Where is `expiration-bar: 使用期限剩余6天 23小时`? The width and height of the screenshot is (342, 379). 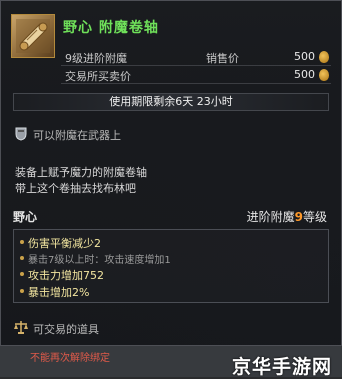
expiration-bar: 使用期限剩余6天 23小时 is located at coordinates (171, 102).